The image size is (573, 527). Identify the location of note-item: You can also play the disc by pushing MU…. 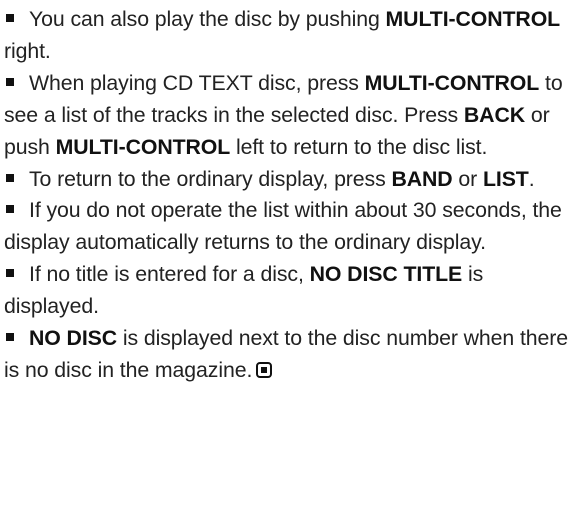
(287, 36).